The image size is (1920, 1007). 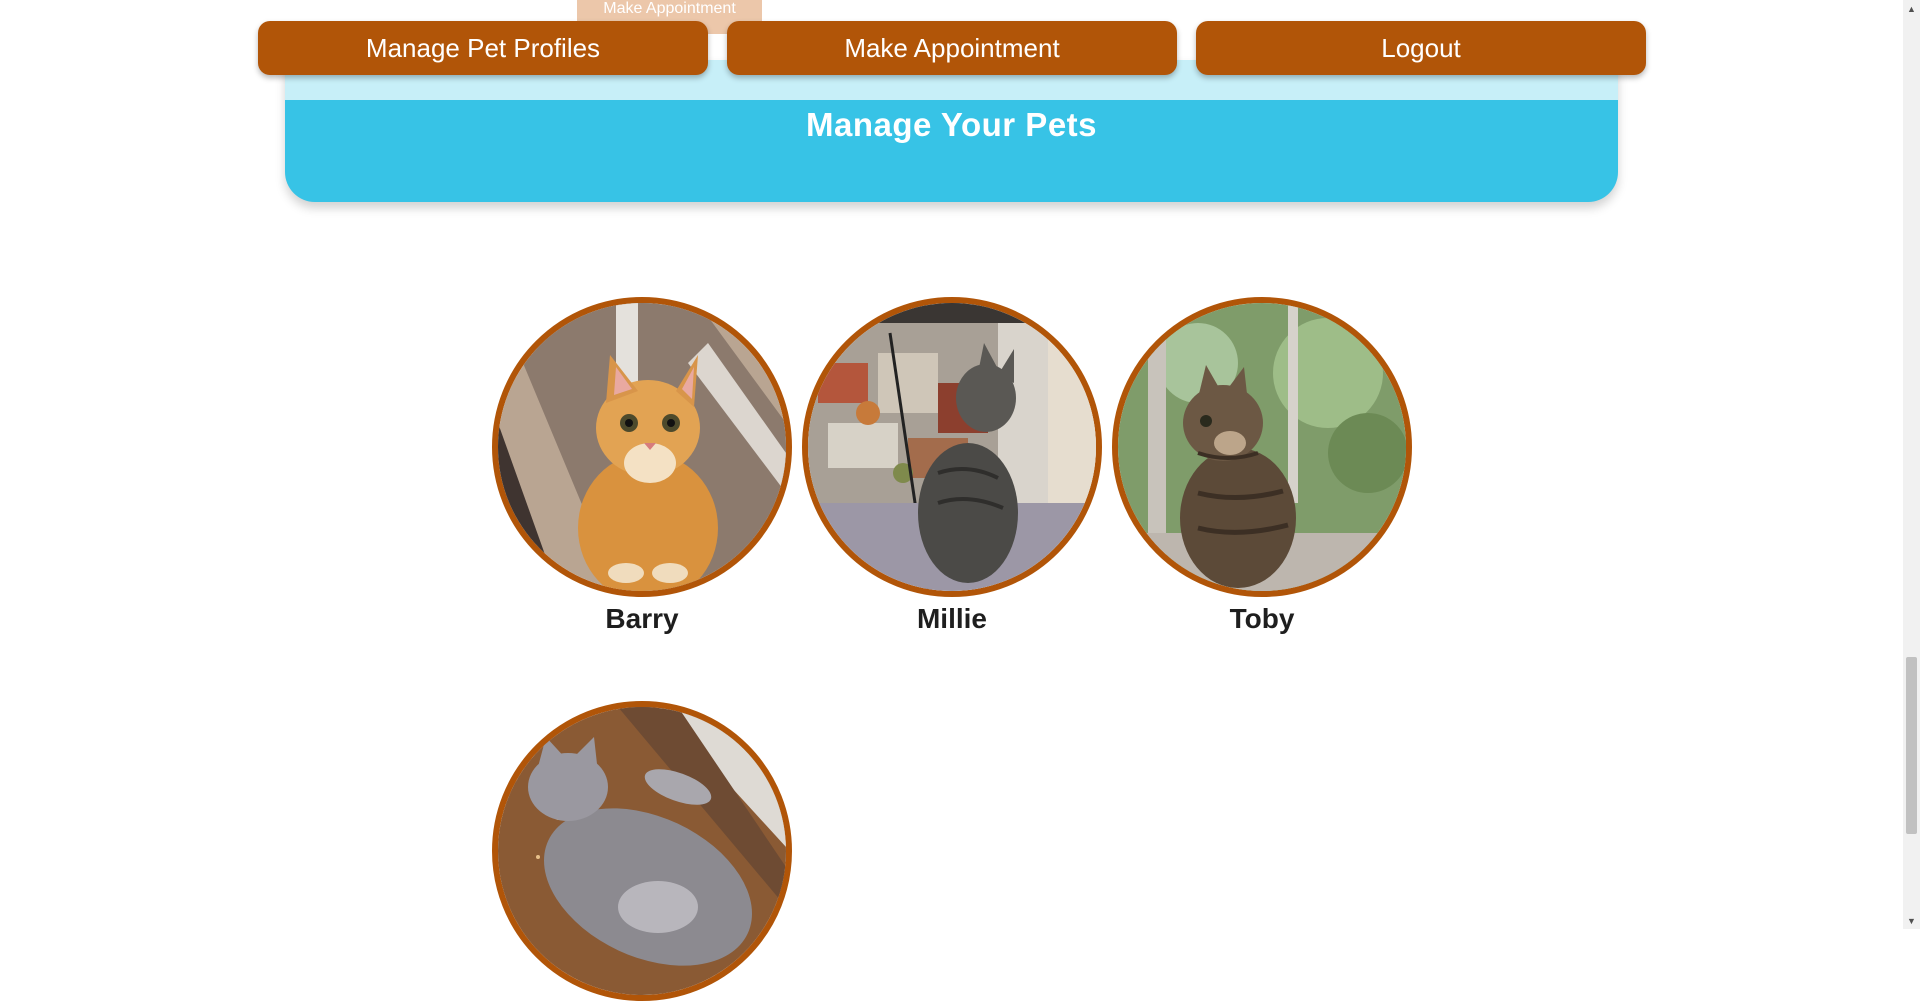 What do you see at coordinates (642, 618) in the screenshot?
I see `pet-name-barry: Barry` at bounding box center [642, 618].